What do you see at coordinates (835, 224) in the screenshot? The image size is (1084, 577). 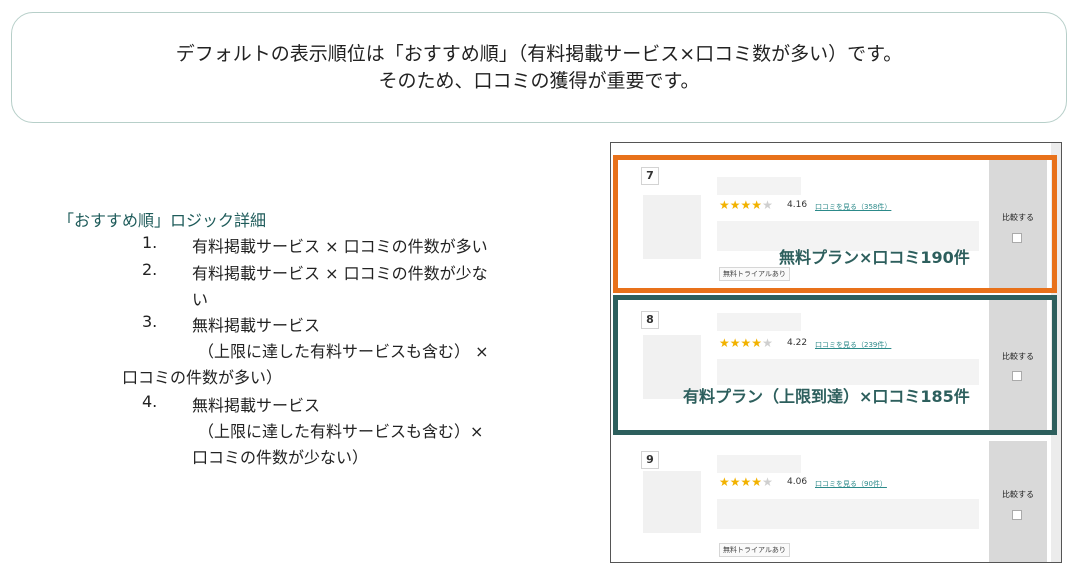 I see `highlight-frame-orange` at bounding box center [835, 224].